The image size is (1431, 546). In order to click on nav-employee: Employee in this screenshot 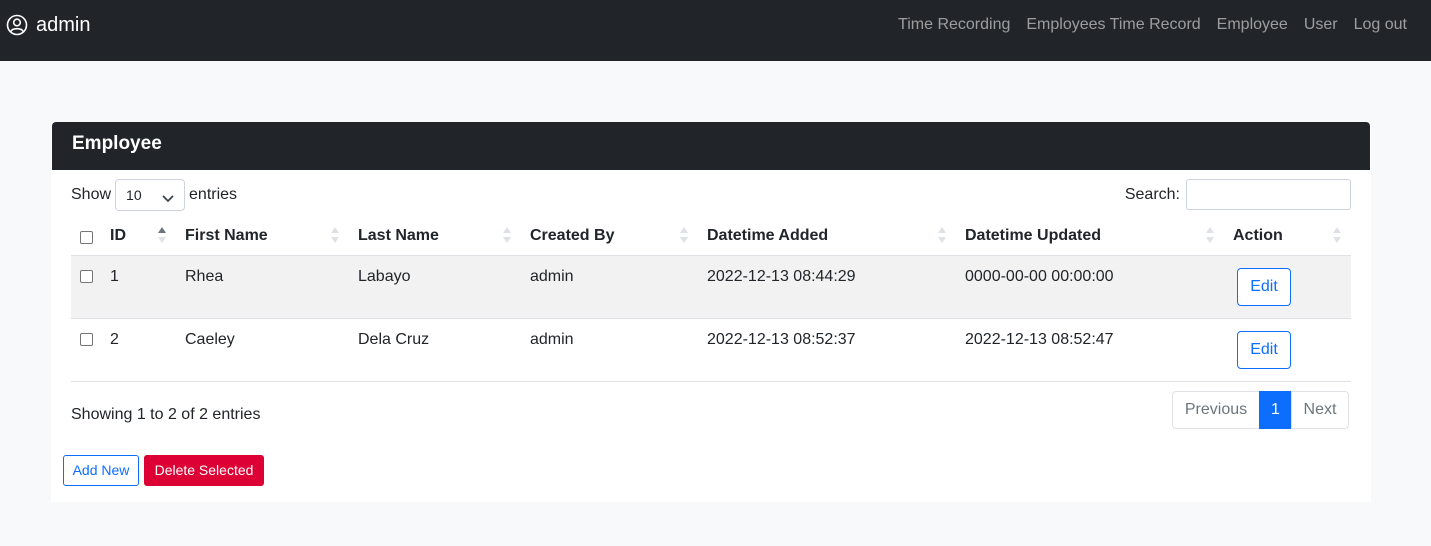, I will do `click(1252, 25)`.